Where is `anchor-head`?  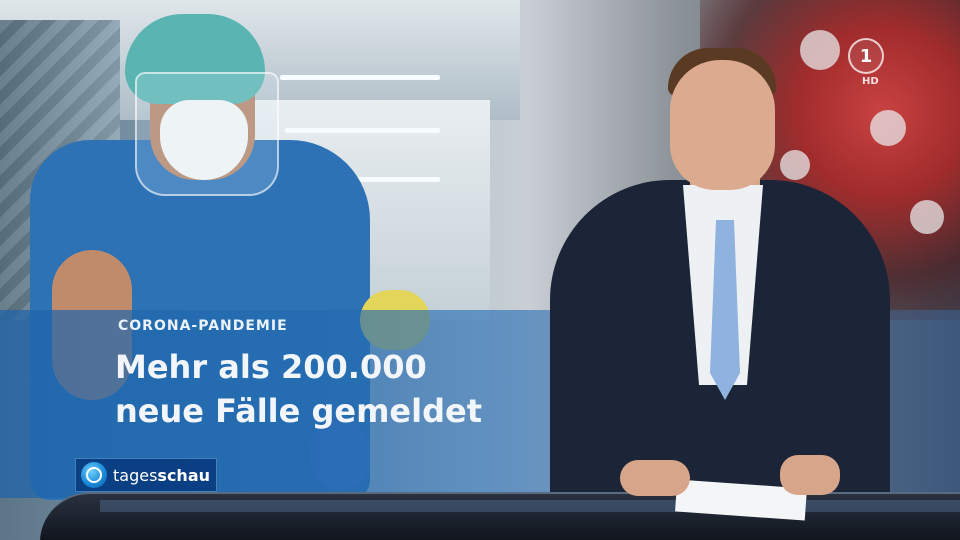
anchor-head is located at coordinates (722, 125).